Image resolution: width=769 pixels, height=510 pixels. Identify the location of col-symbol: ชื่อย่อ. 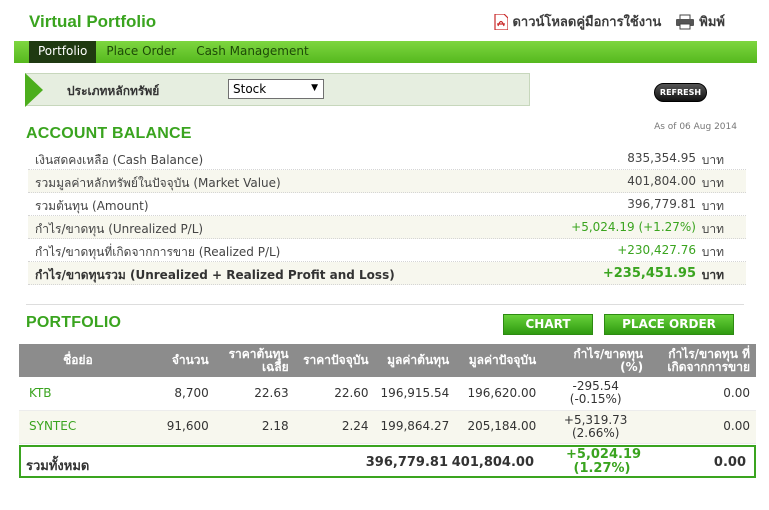
(78, 360).